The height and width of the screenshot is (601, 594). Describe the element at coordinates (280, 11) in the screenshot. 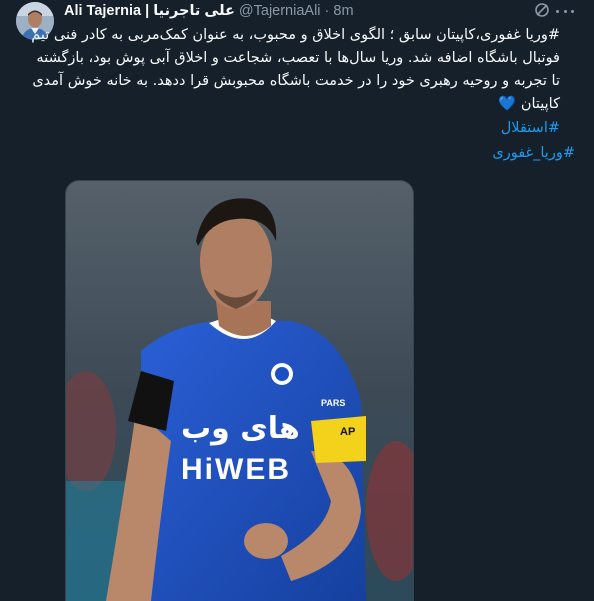

I see `user-handle: @TajerniaAli` at that location.